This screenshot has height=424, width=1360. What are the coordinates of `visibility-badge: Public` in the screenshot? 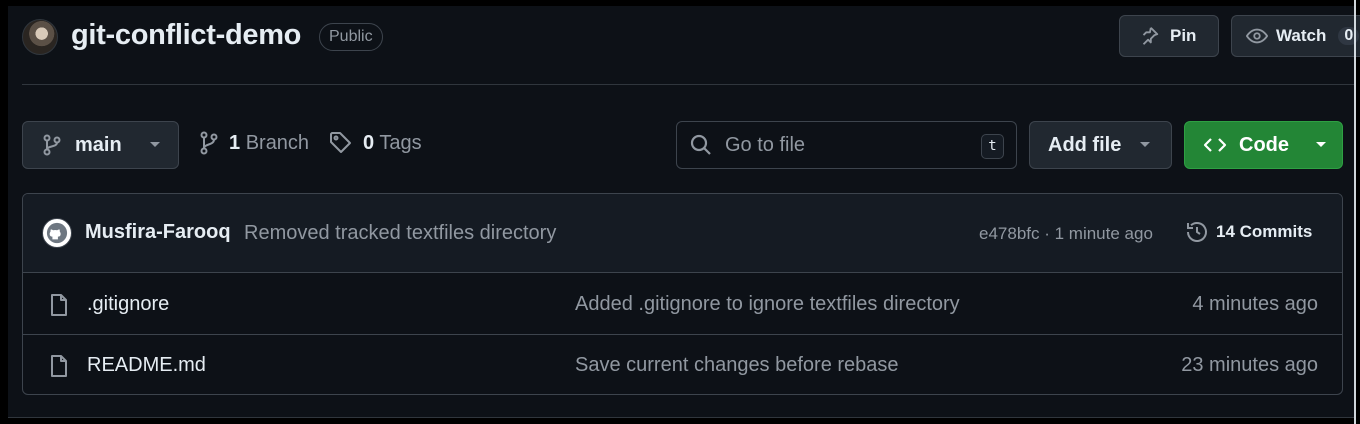 It's located at (351, 37).